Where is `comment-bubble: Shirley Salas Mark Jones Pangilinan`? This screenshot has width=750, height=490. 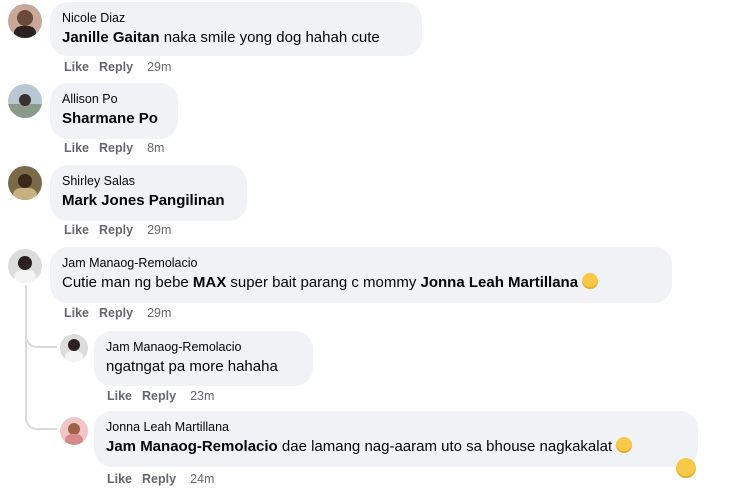
comment-bubble: Shirley Salas Mark Jones Pangilinan is located at coordinates (148, 193).